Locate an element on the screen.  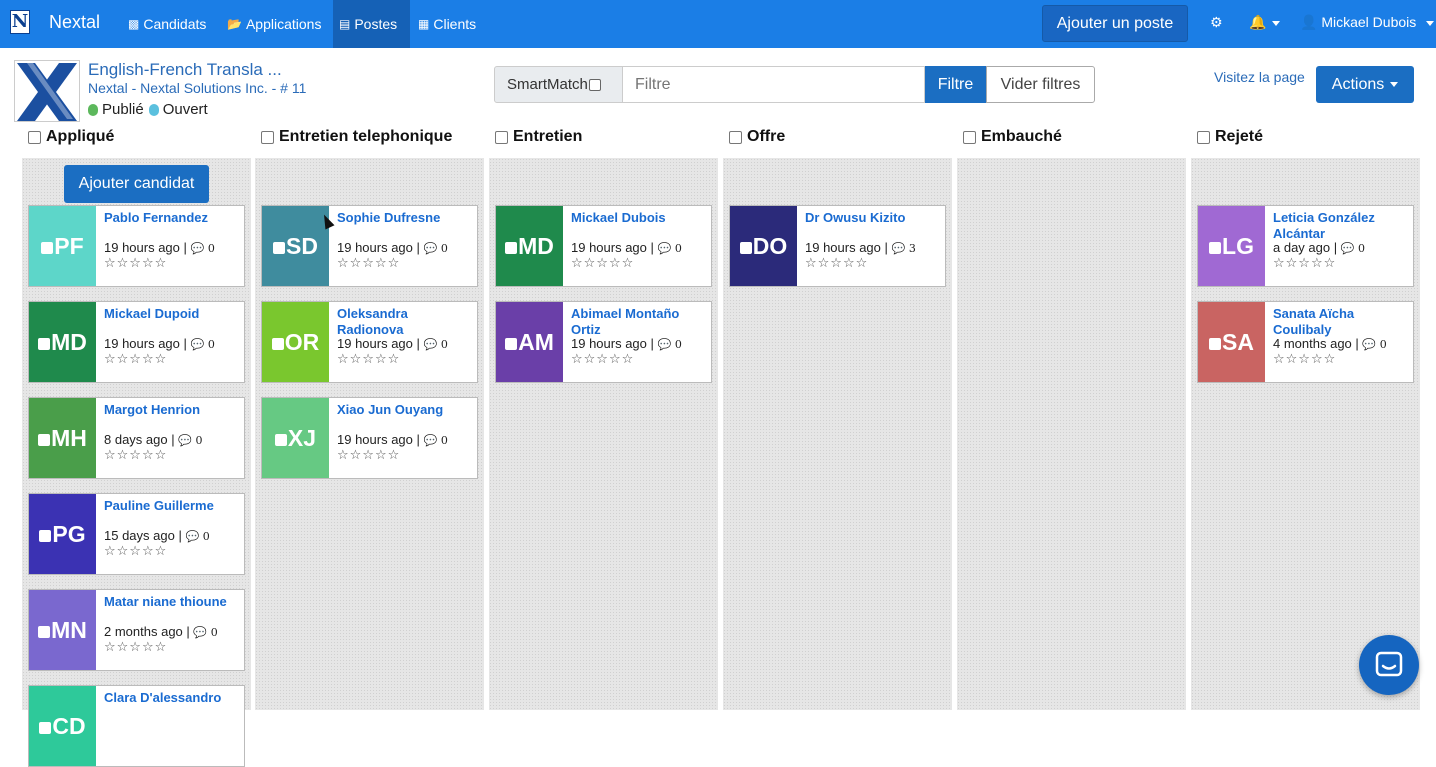
avatar-initials: SA is located at coordinates (1238, 341).